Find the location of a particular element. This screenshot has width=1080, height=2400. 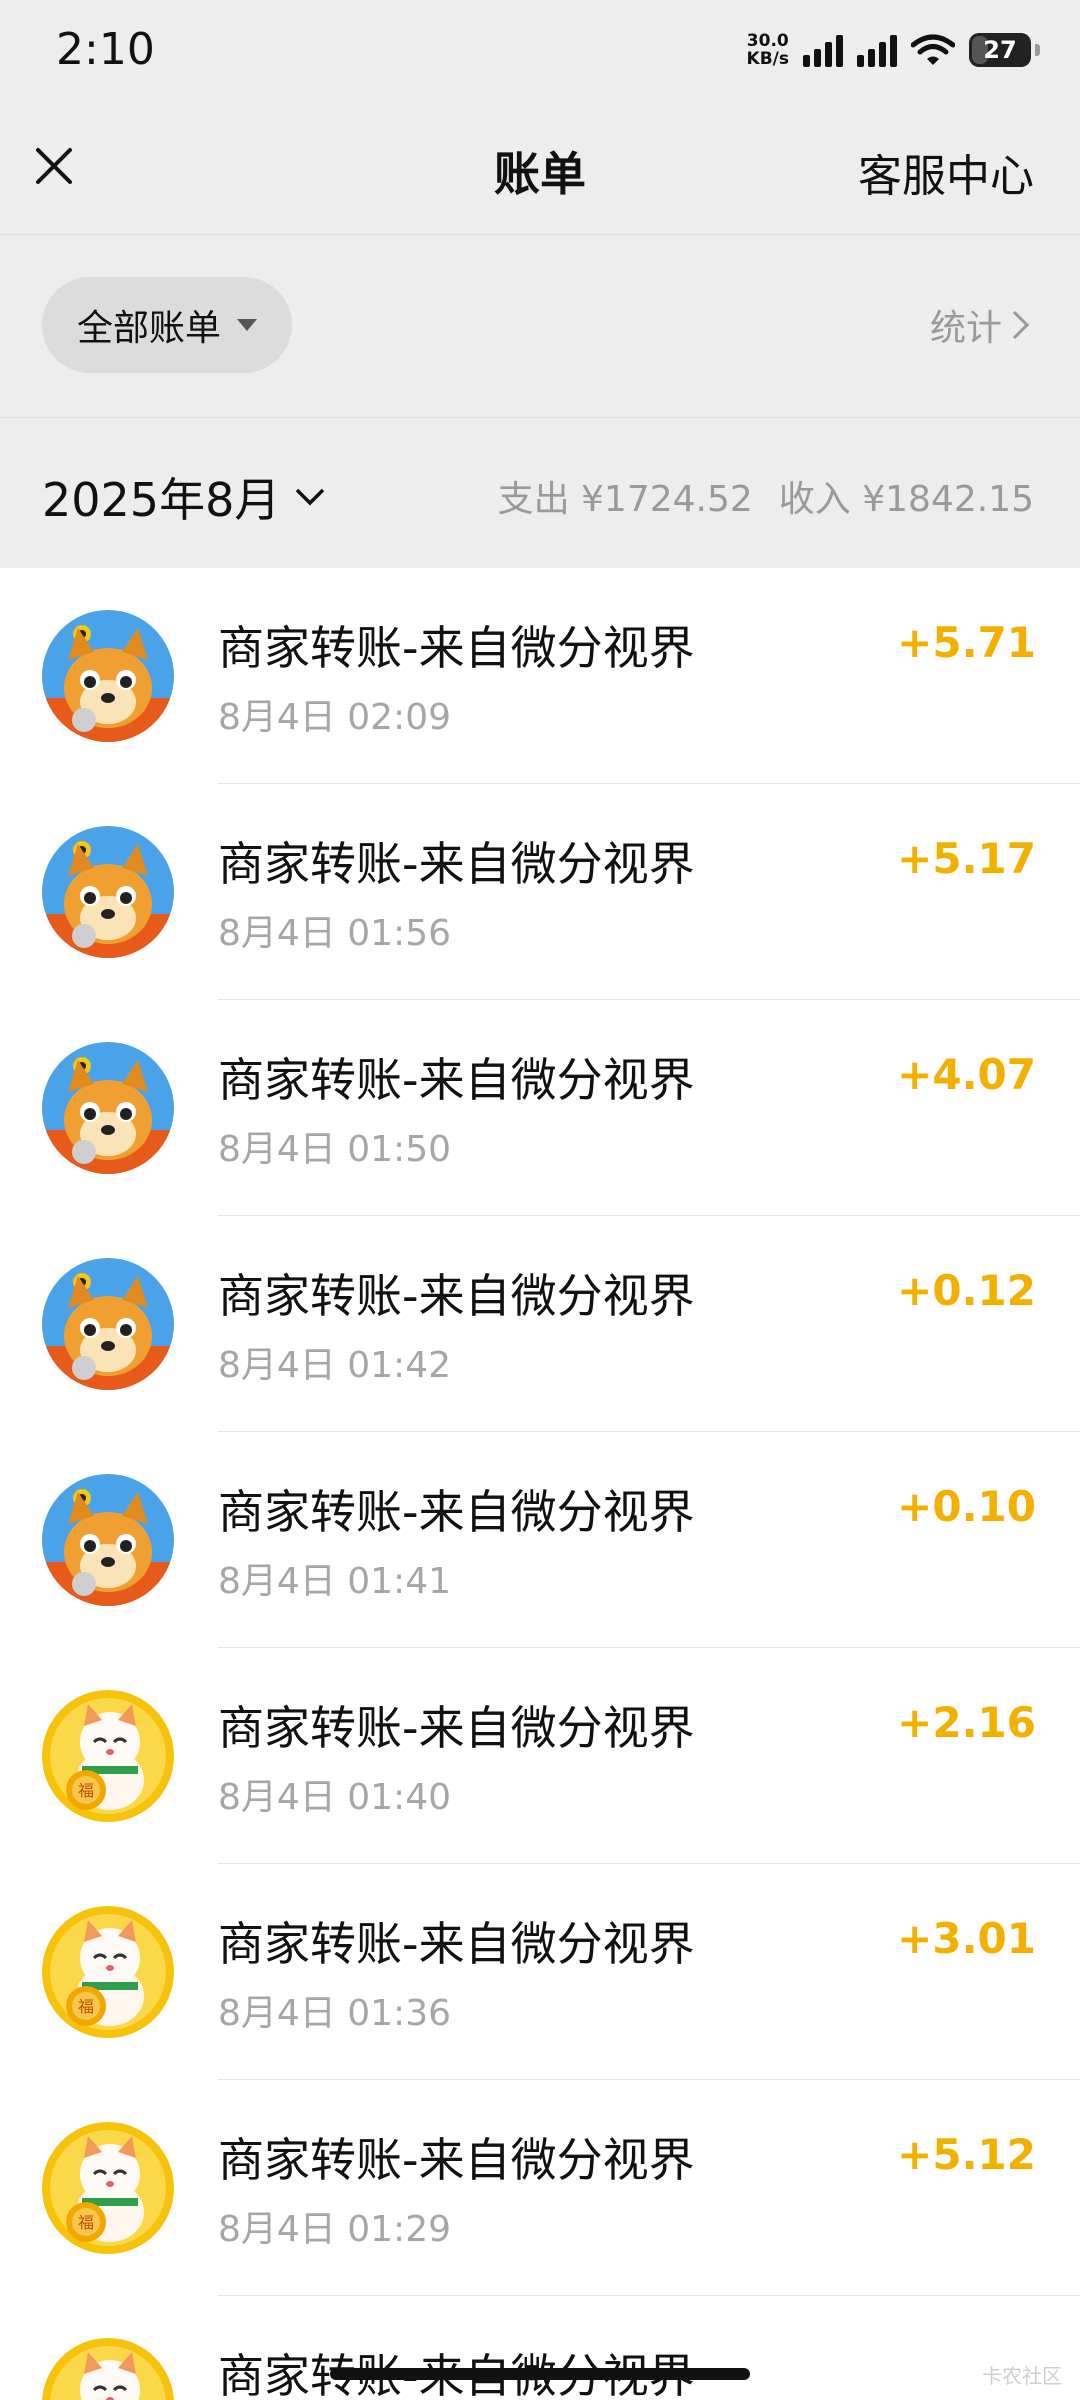

transaction-amount: +5.12 is located at coordinates (966, 2154).